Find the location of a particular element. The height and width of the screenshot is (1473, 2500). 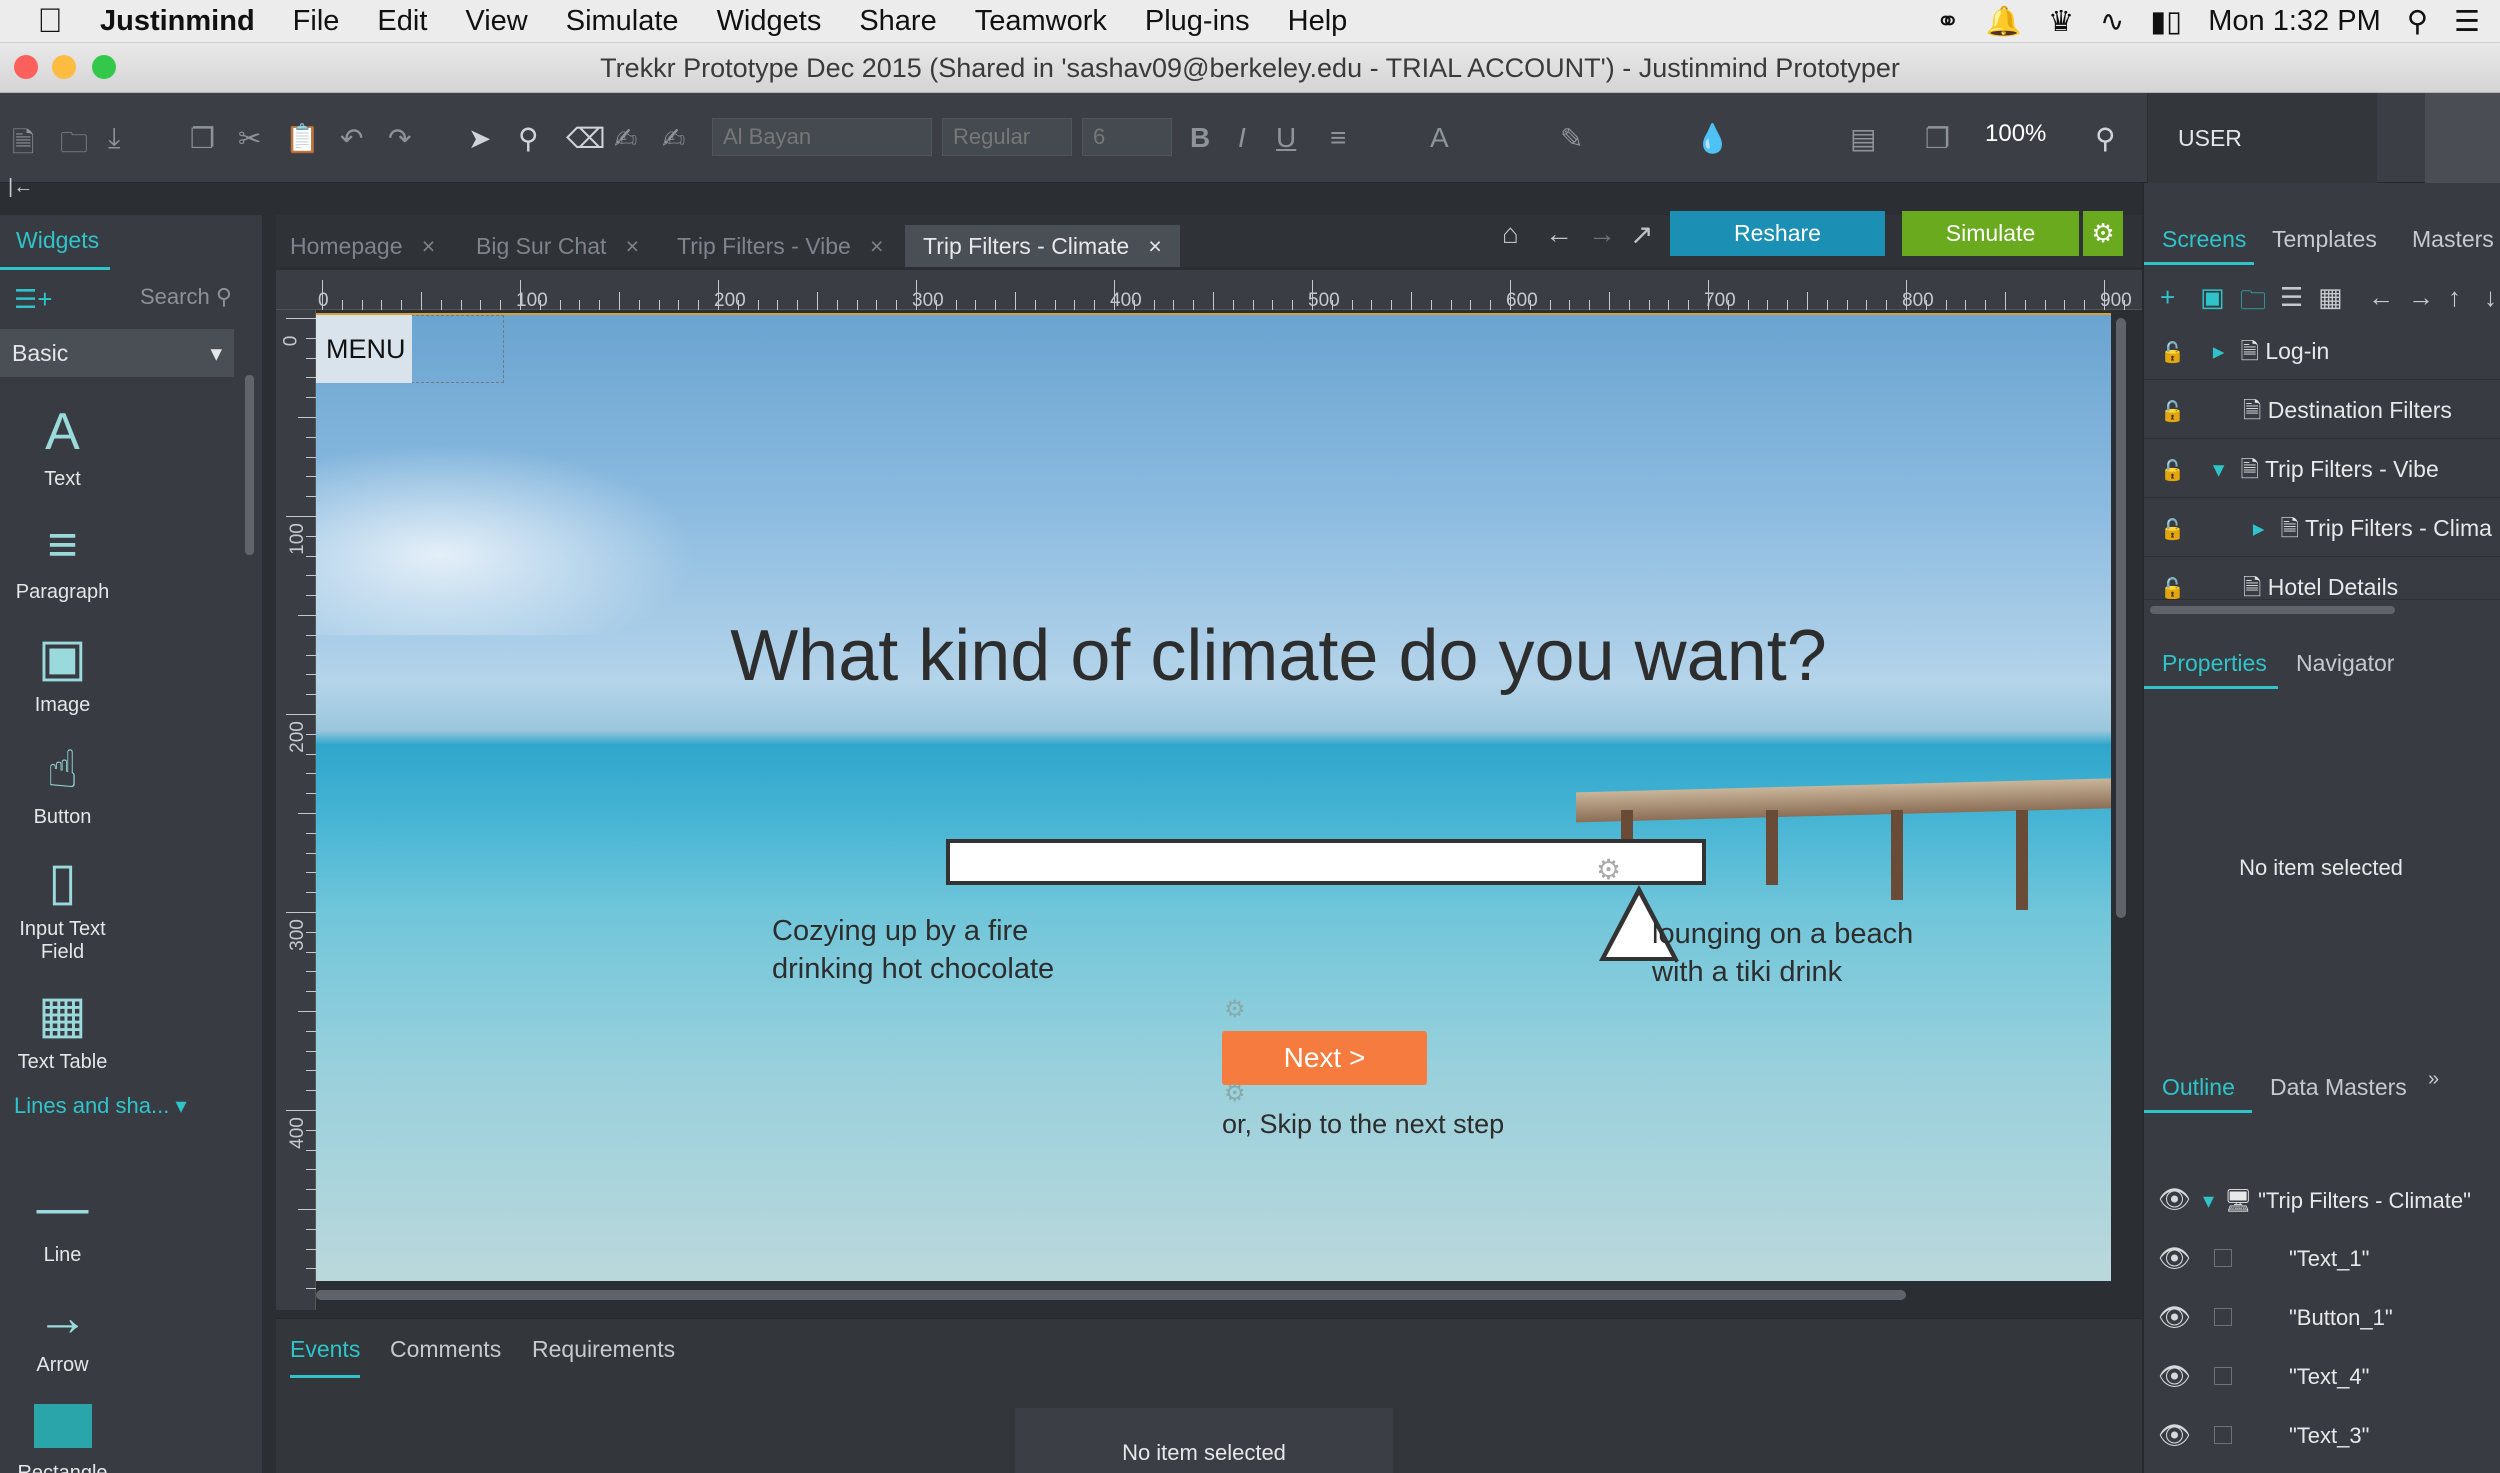

outline-item-screen: 👁 ▾ 🖥 "Trip Filters - Climate" is located at coordinates (2322, 1199).